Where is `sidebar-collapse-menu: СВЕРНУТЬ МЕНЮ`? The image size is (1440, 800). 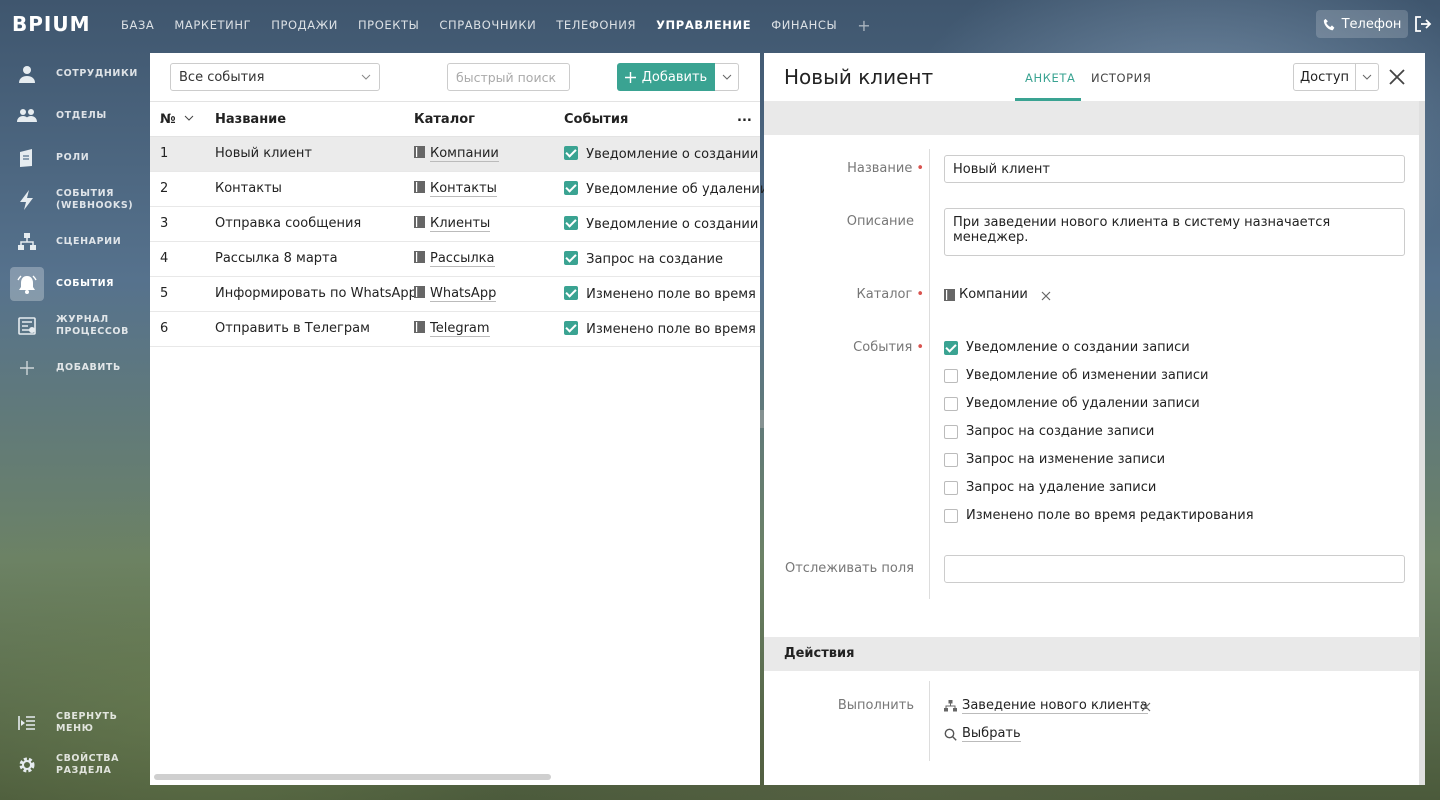
sidebar-collapse-menu: СВЕРНУТЬ МЕНЮ is located at coordinates (79, 723).